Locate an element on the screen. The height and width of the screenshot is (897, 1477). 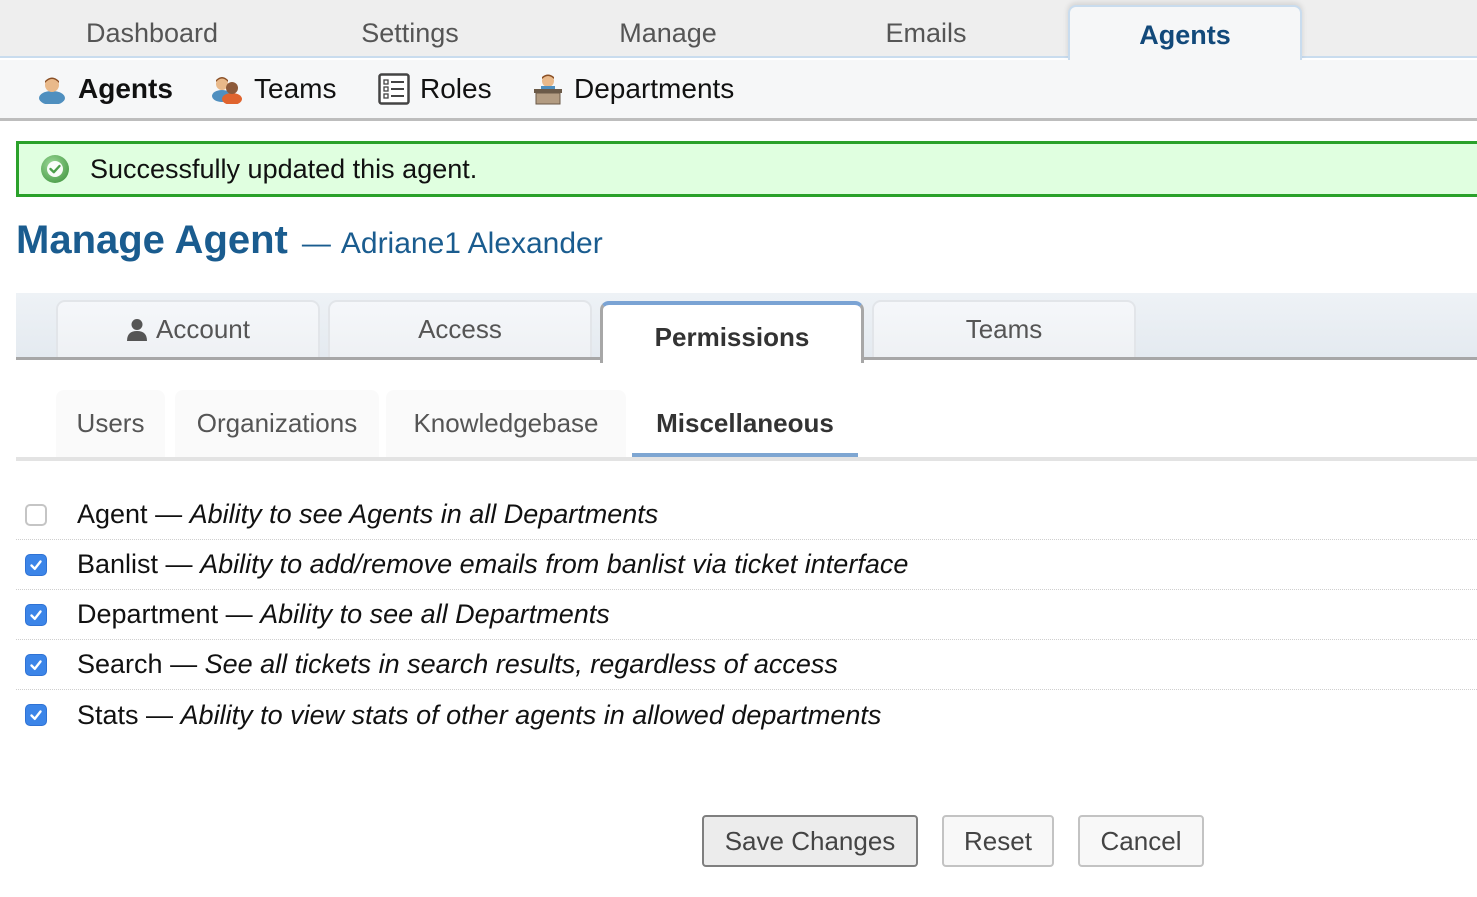
tab-account: Account is located at coordinates (188, 328).